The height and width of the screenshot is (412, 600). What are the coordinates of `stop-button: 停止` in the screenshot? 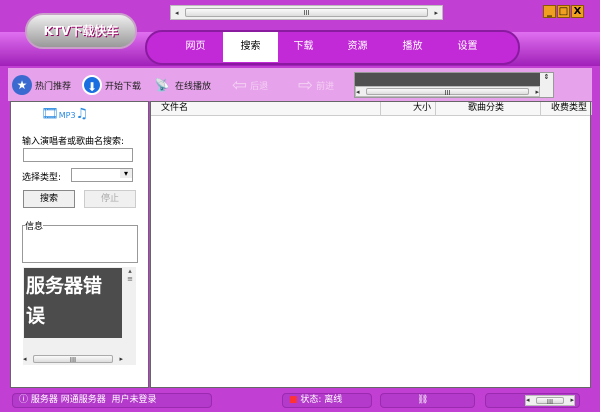 It's located at (110, 199).